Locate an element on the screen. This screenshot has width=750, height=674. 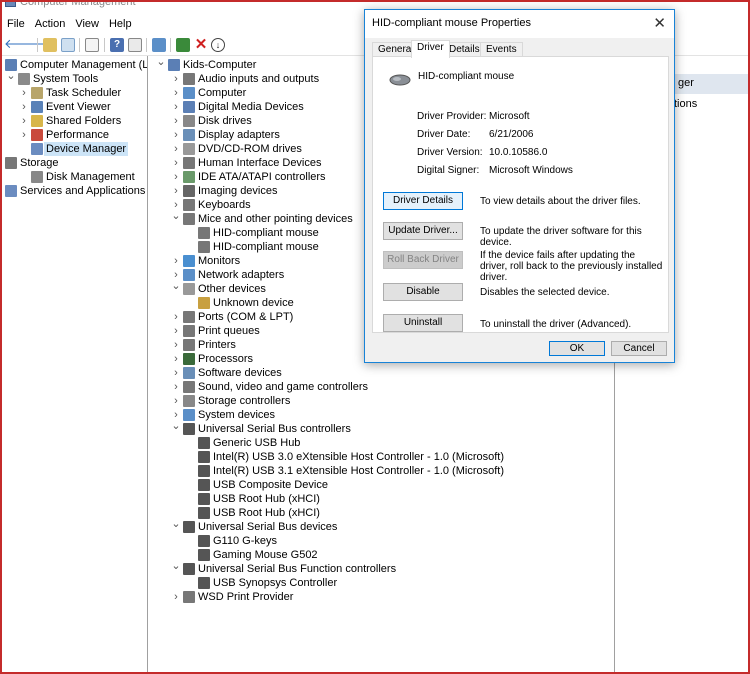
device-tree-item: › Sound, video and game controllers is located at coordinates (382, 387).